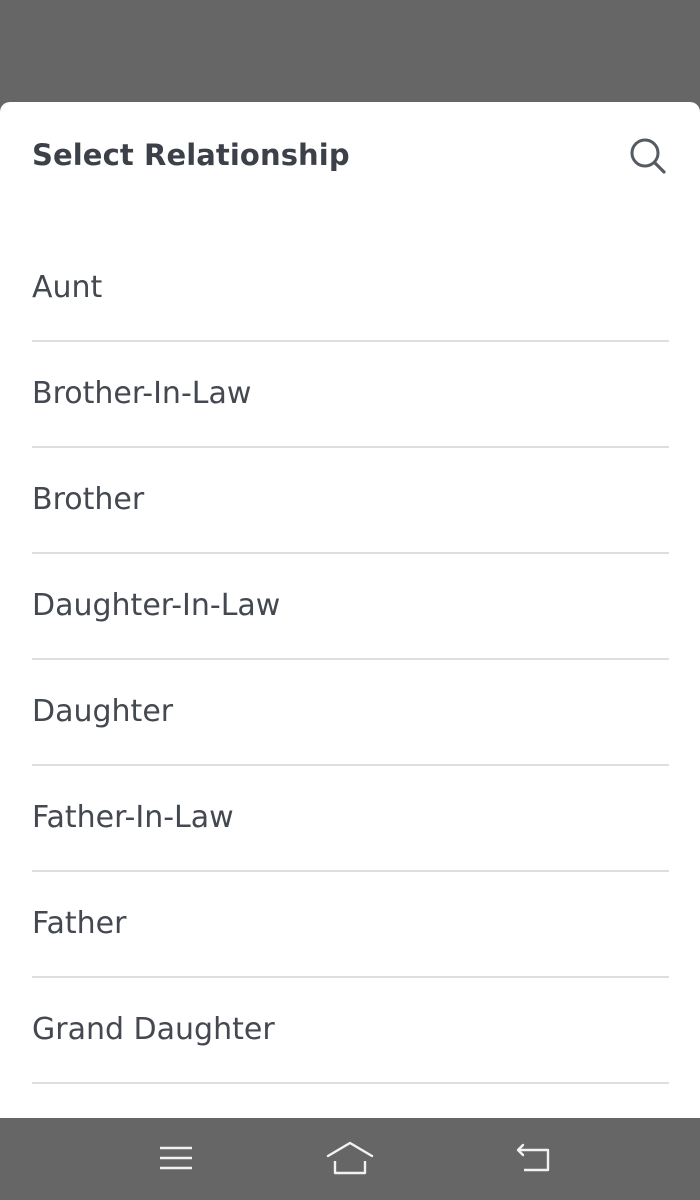 This screenshot has width=700, height=1200. I want to click on back-button, so click(534, 1158).